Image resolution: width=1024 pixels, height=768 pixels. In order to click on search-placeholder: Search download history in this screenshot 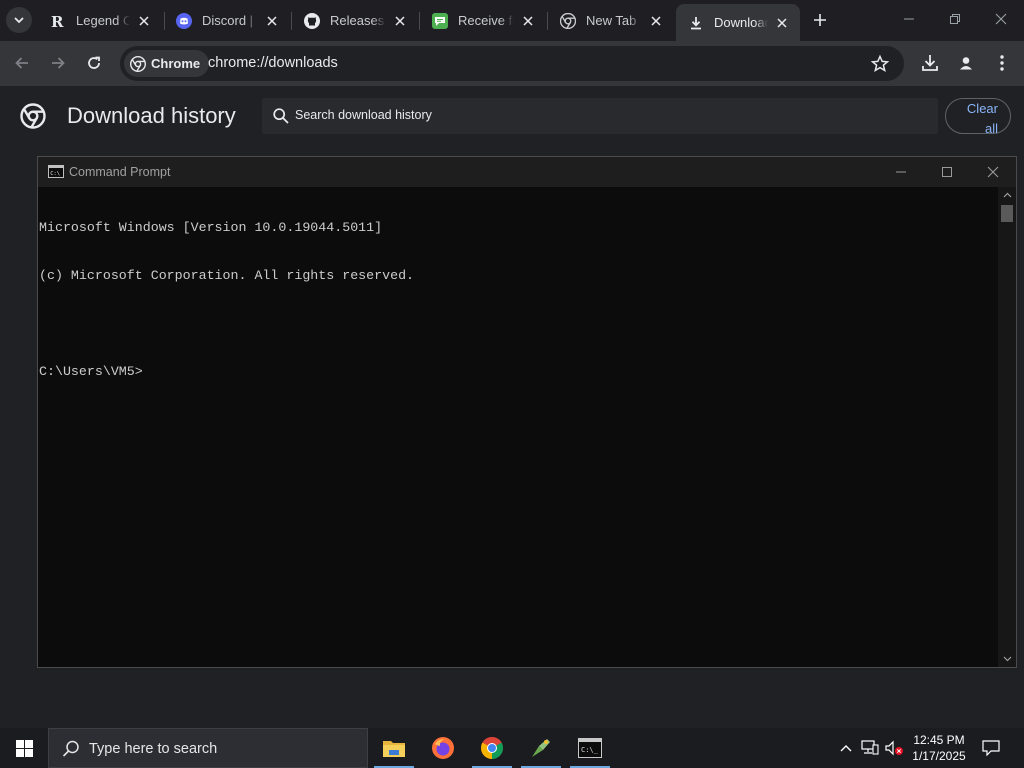, I will do `click(363, 115)`.